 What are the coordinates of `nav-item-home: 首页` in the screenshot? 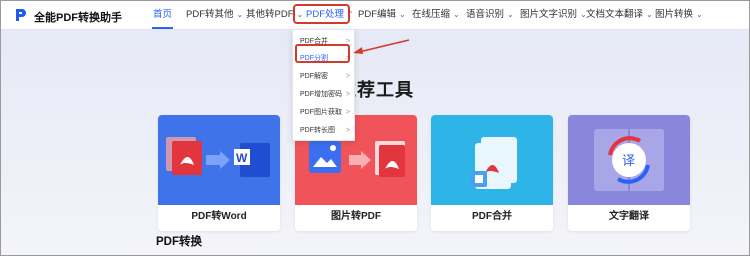 It's located at (162, 15).